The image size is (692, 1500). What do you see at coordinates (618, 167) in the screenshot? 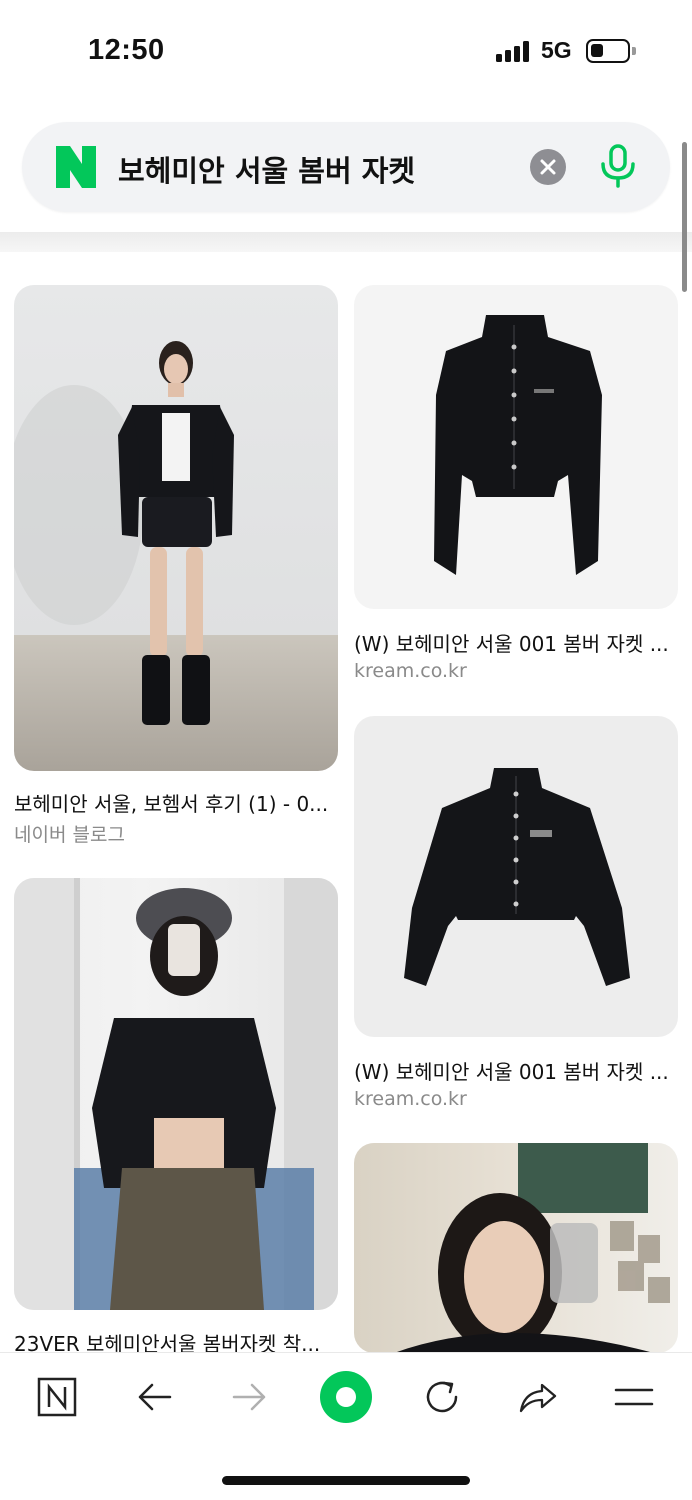
I see `microphone-icon` at bounding box center [618, 167].